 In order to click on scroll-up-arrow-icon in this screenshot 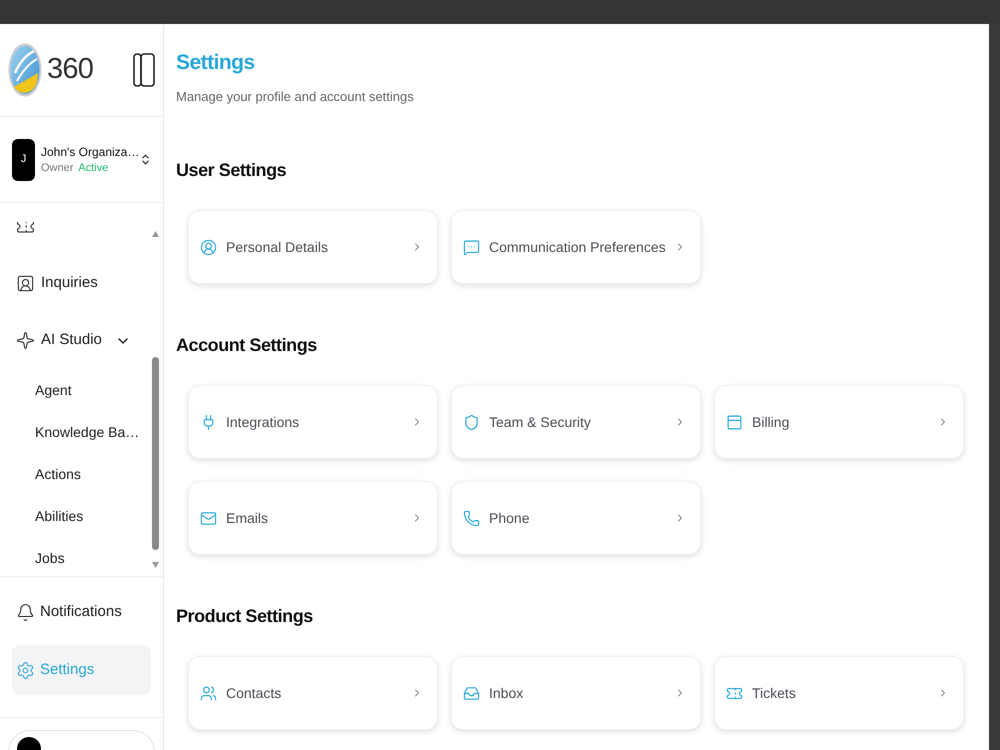, I will do `click(155, 234)`.